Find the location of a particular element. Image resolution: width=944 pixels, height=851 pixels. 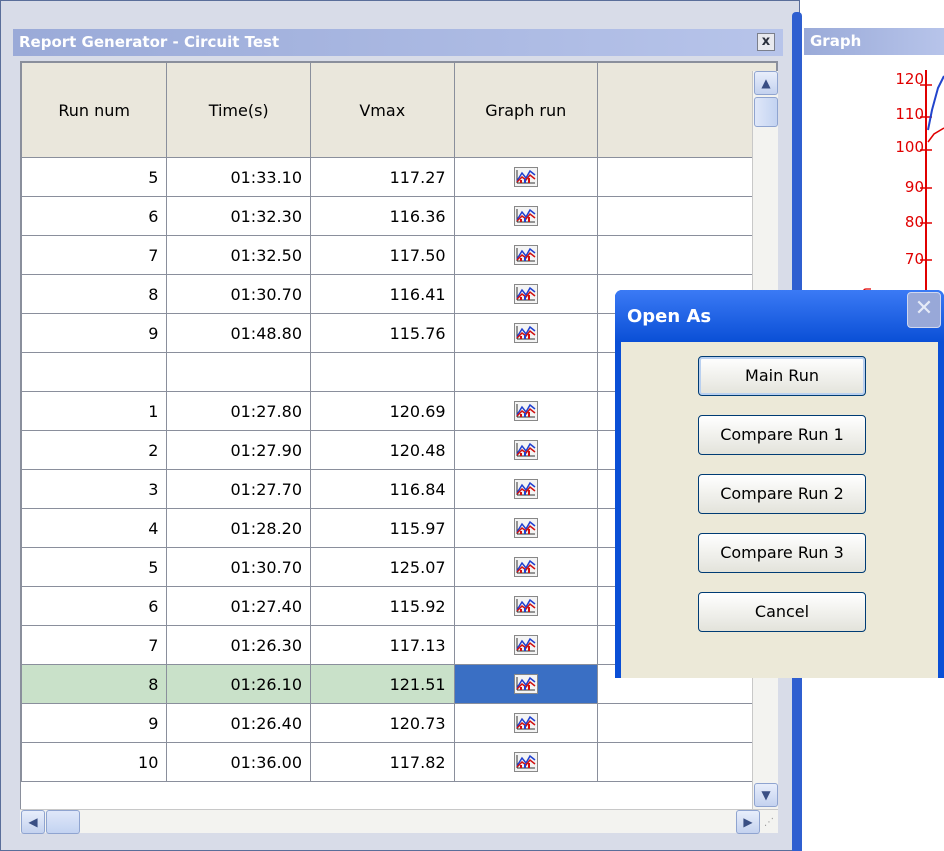

table-row: 9 01:26.40 120.73 is located at coordinates (399, 723).